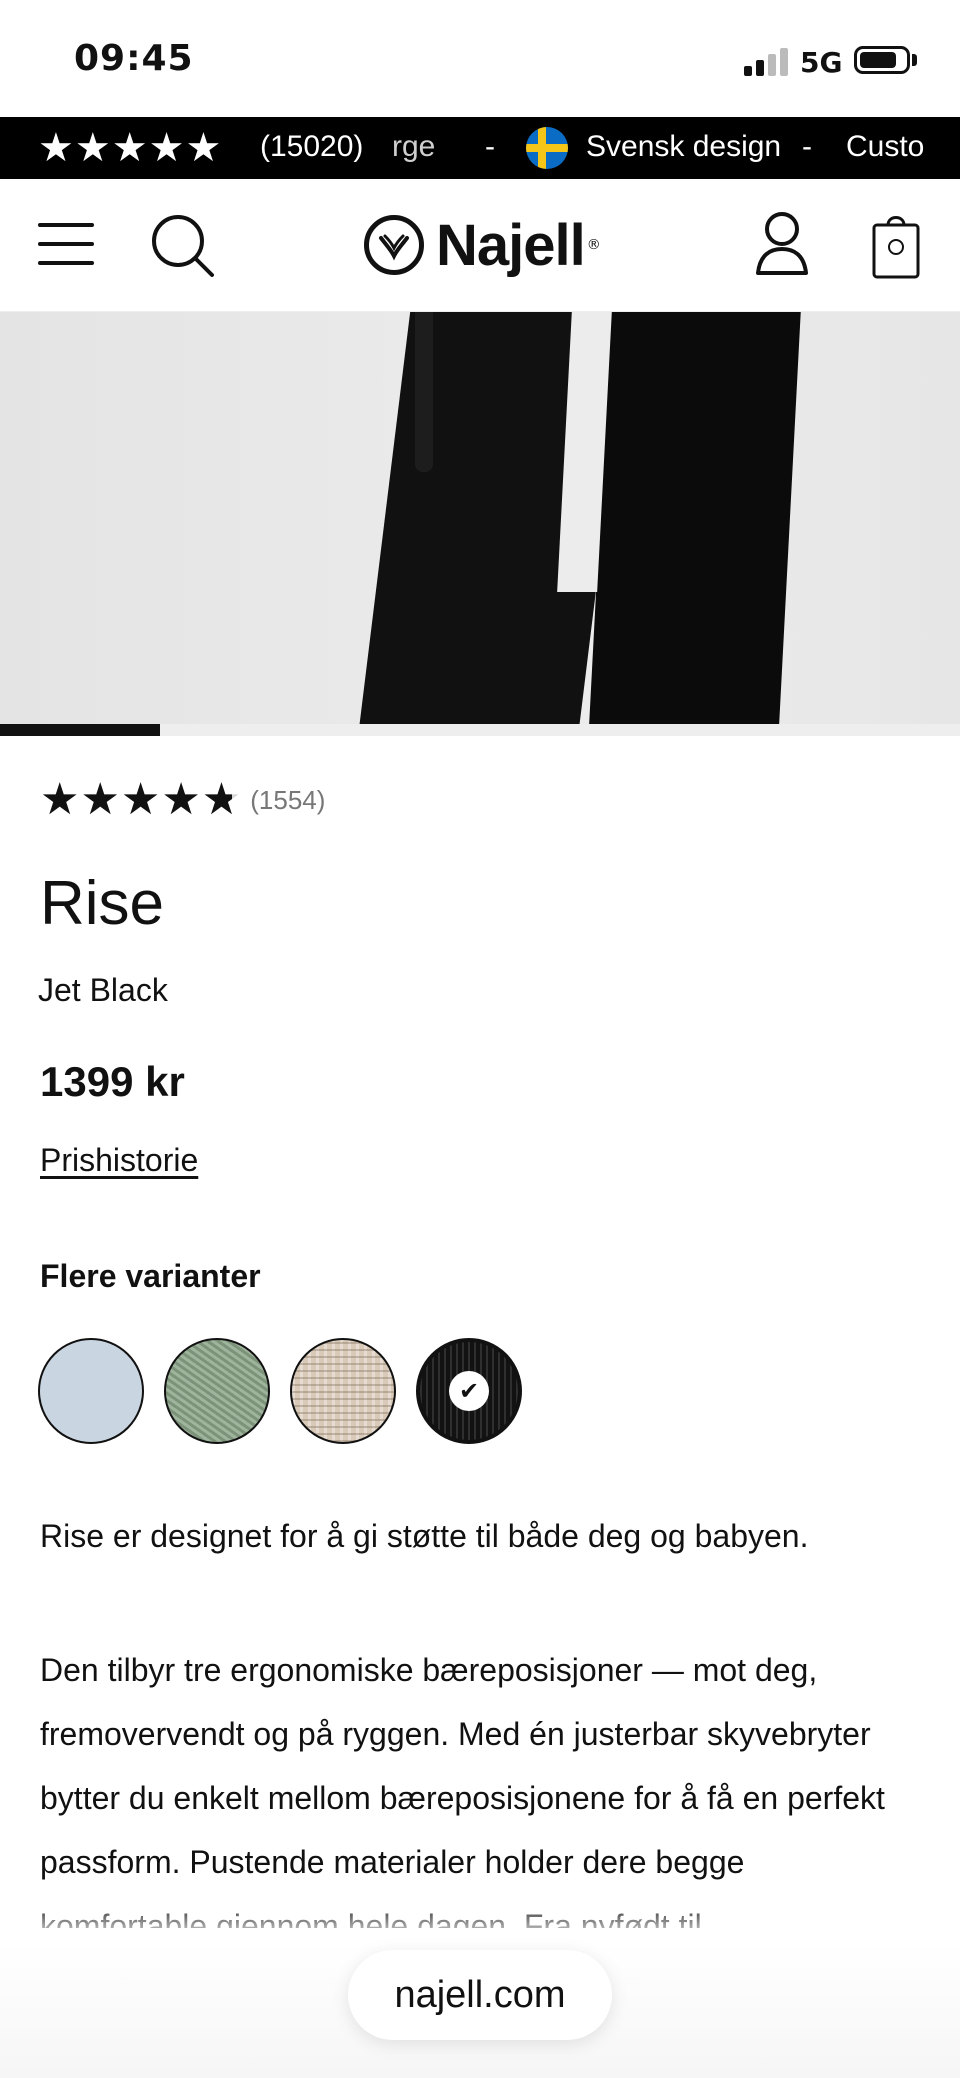  What do you see at coordinates (885, 146) in the screenshot?
I see `announcement-trailing: Custo` at bounding box center [885, 146].